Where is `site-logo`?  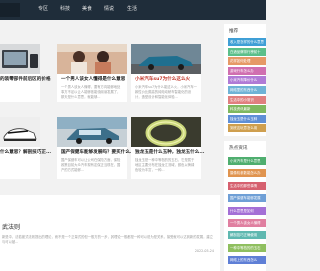 site-logo is located at coordinates (10, 10).